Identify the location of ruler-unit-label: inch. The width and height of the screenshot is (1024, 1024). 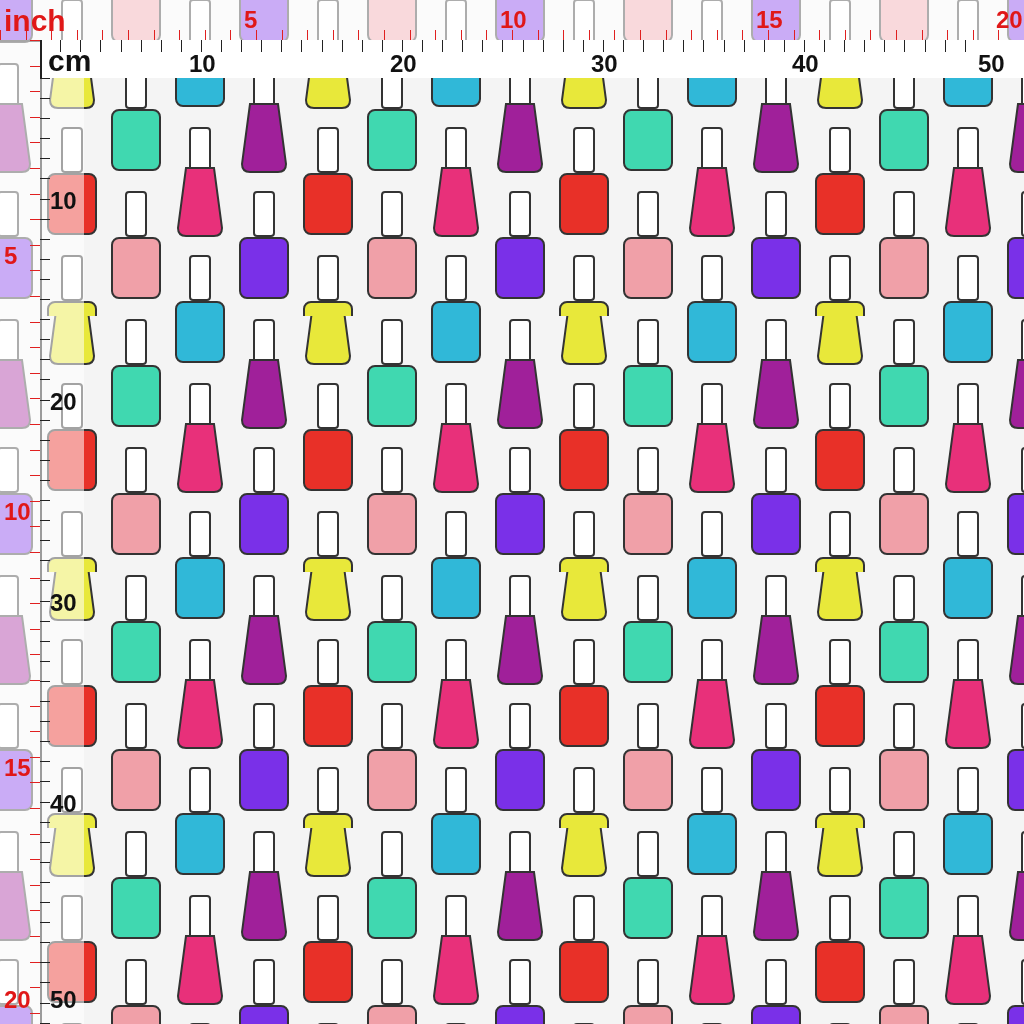
(35, 21).